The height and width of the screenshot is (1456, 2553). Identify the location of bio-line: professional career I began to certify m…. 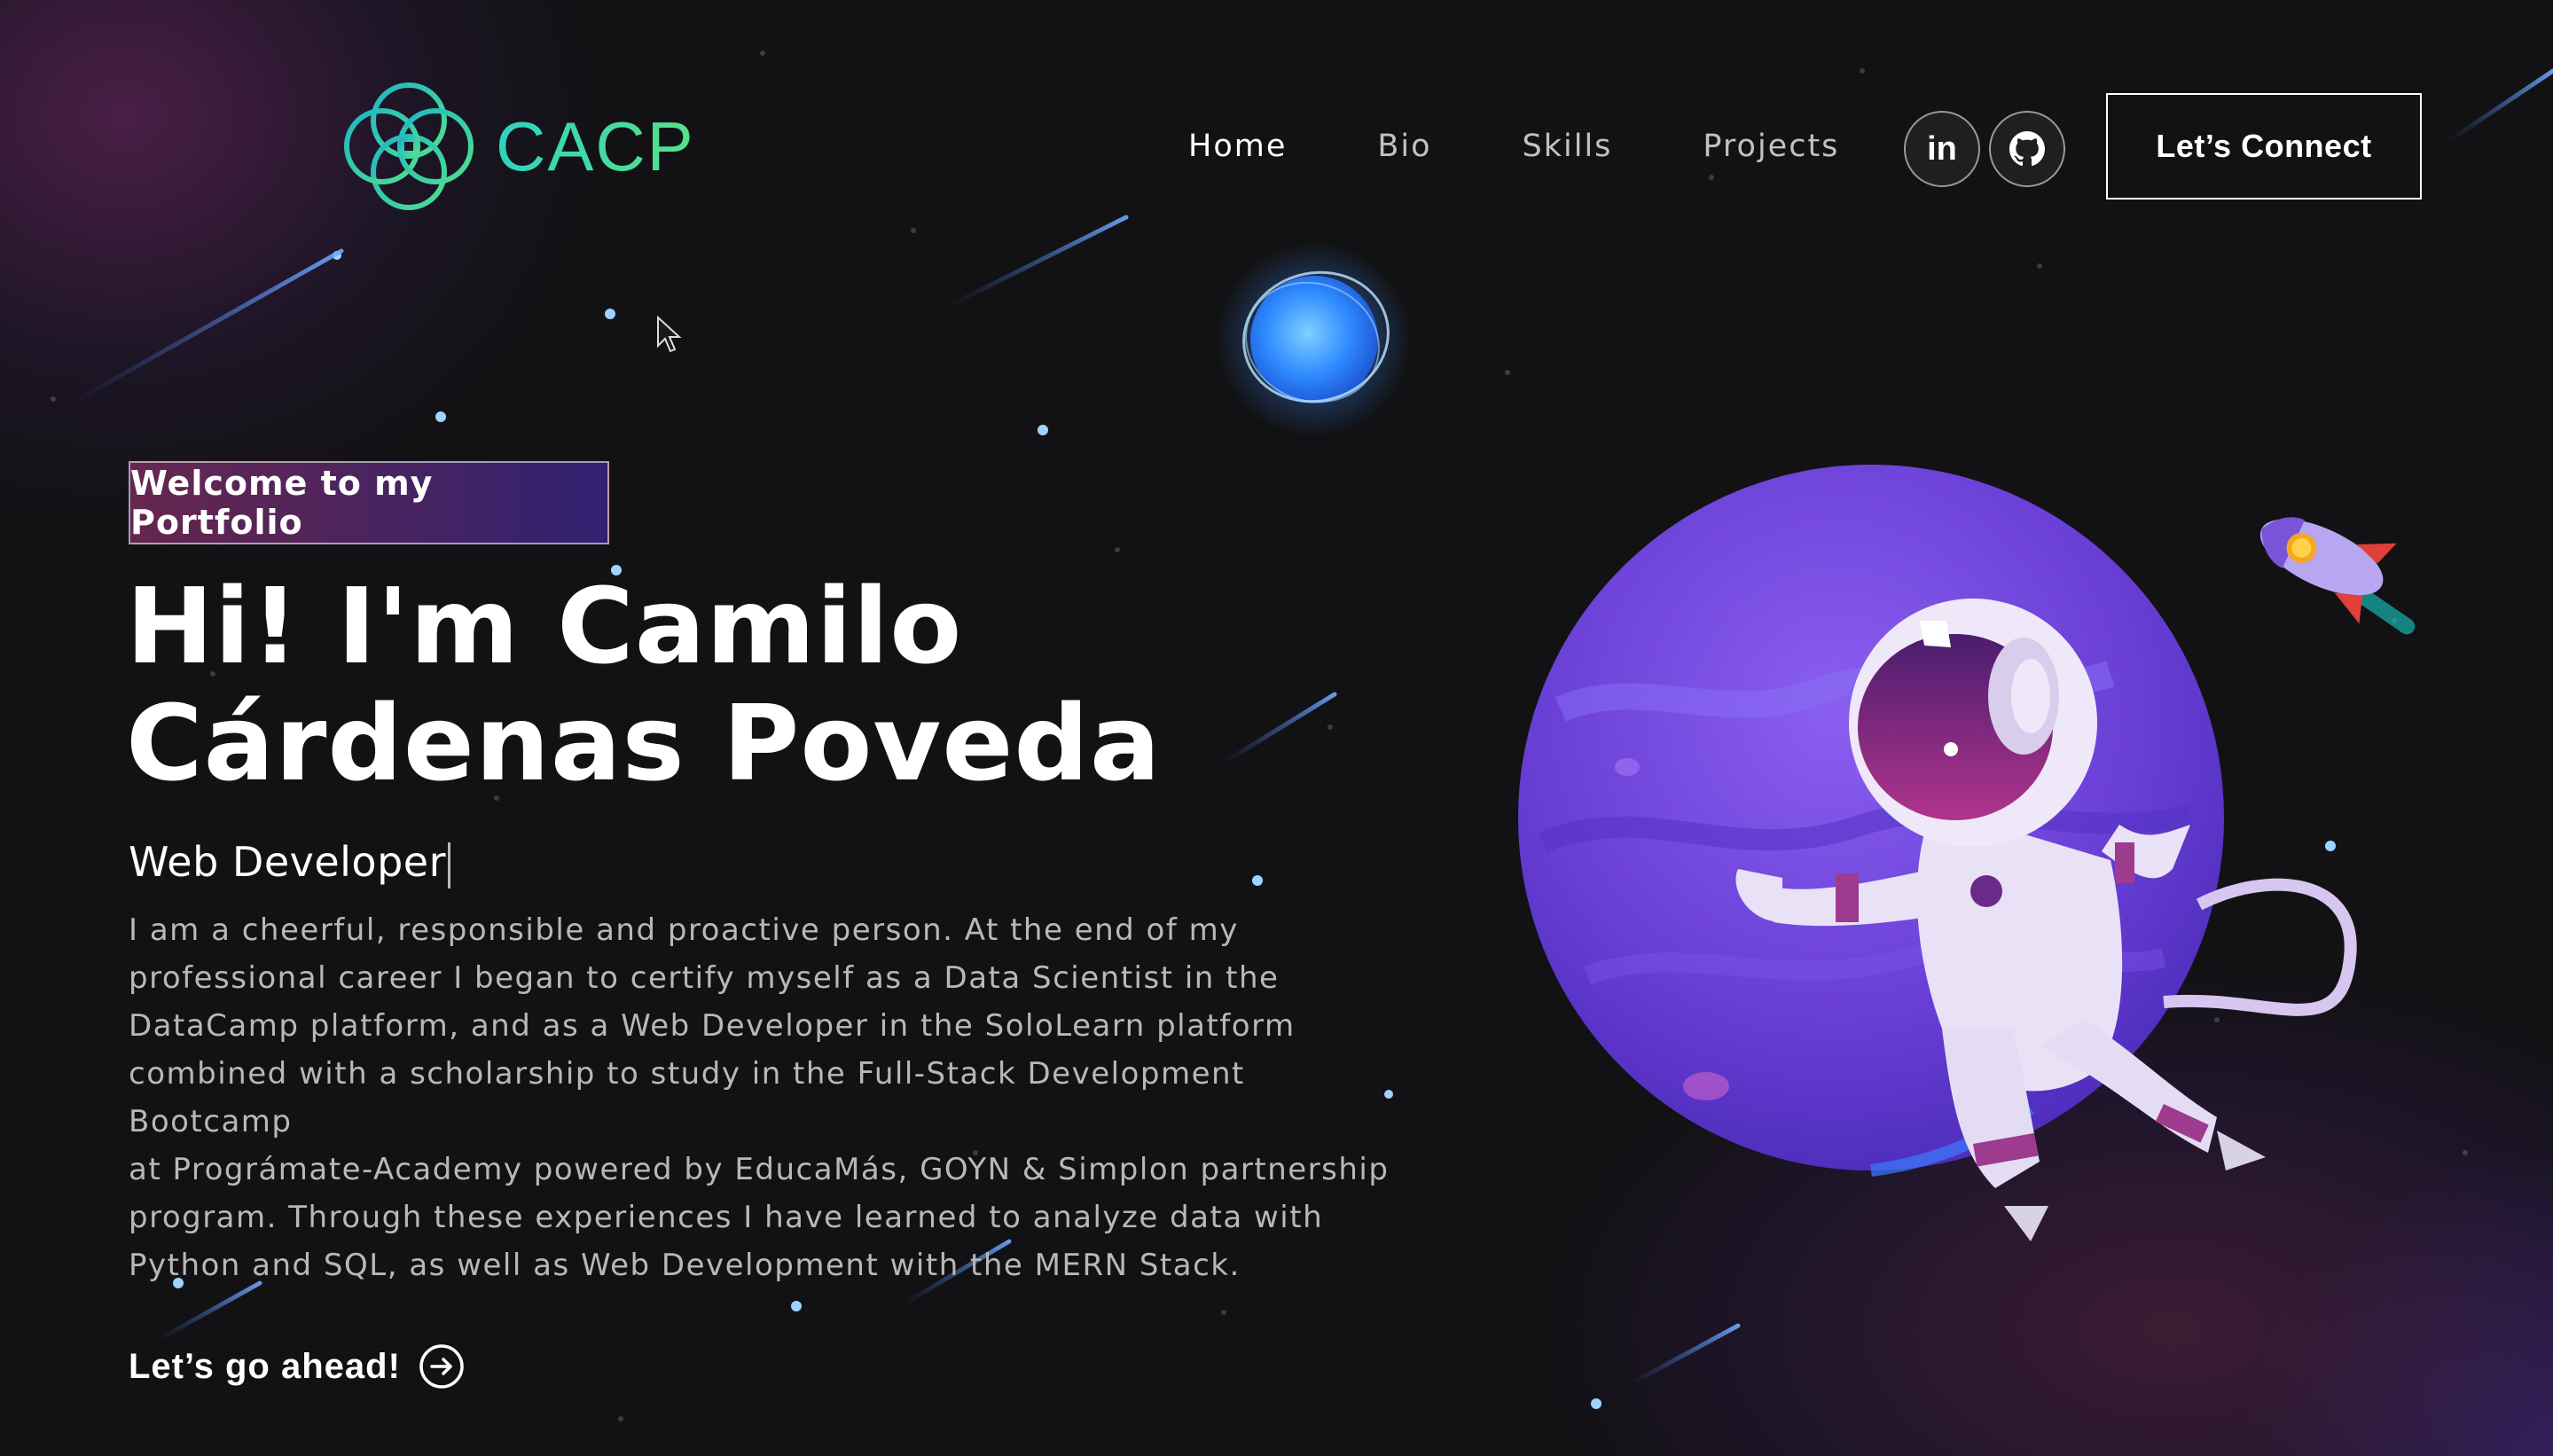
(704, 978).